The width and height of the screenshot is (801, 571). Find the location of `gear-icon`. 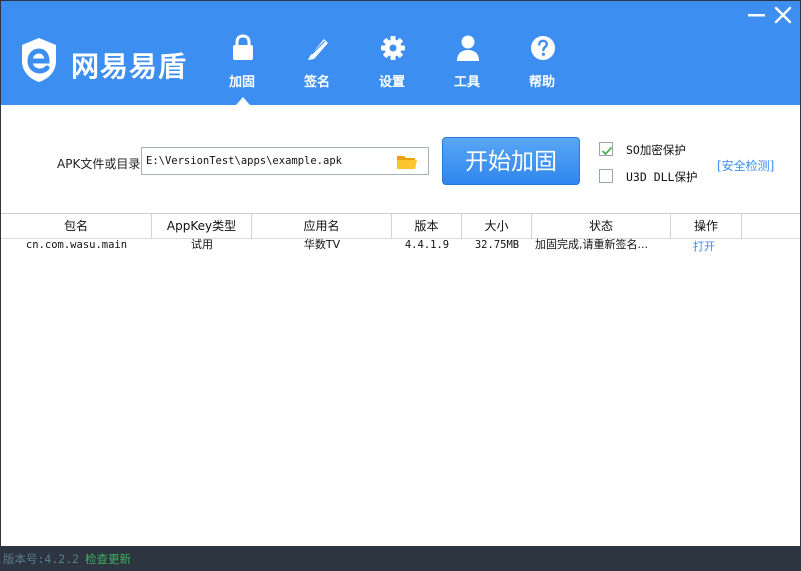

gear-icon is located at coordinates (393, 48).